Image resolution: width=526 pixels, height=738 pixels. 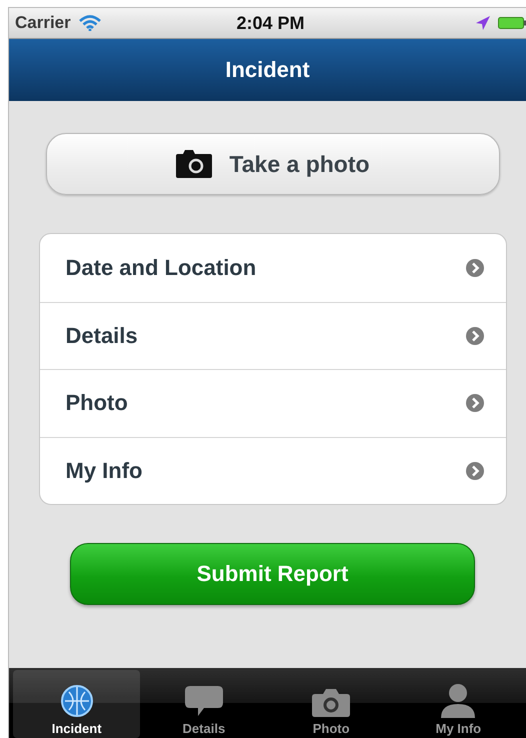 I want to click on tab-item: My Info, so click(x=458, y=704).